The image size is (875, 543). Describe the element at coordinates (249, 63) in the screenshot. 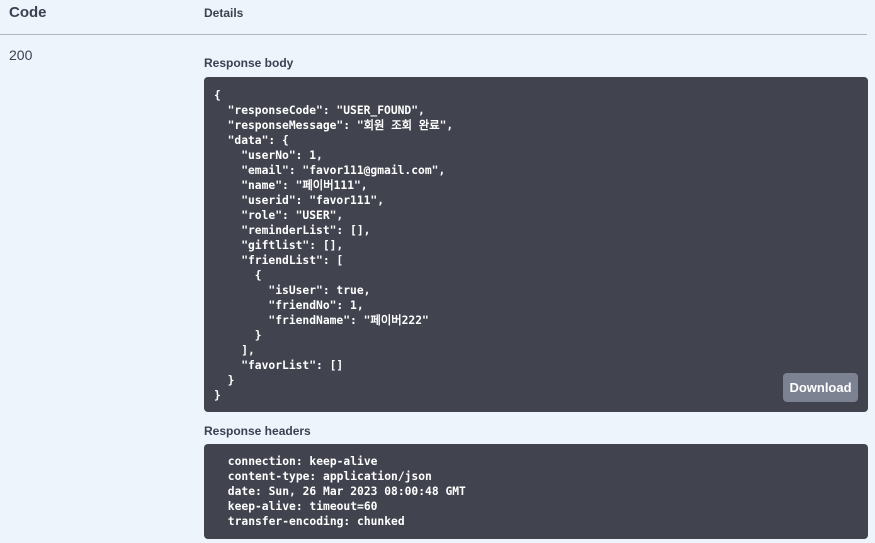

I see `response-body-label: Response body` at that location.